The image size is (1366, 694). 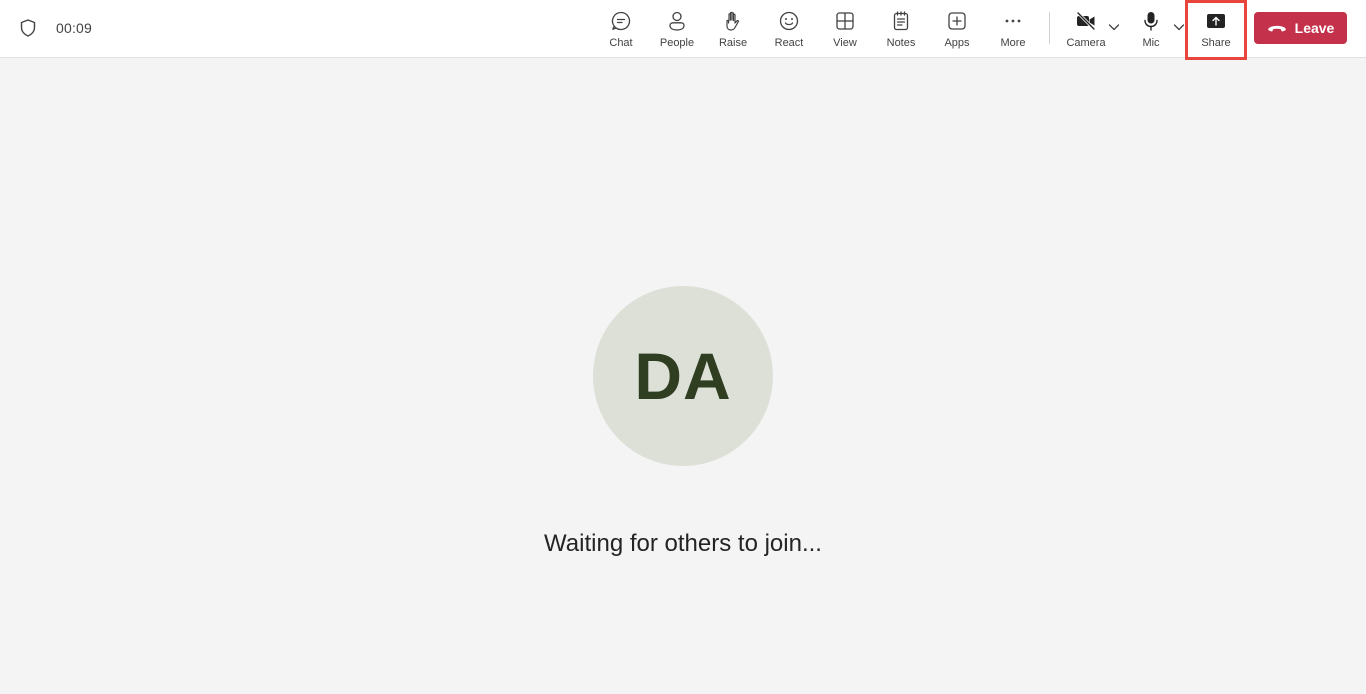 What do you see at coordinates (733, 21) in the screenshot?
I see `raise-hand-icon` at bounding box center [733, 21].